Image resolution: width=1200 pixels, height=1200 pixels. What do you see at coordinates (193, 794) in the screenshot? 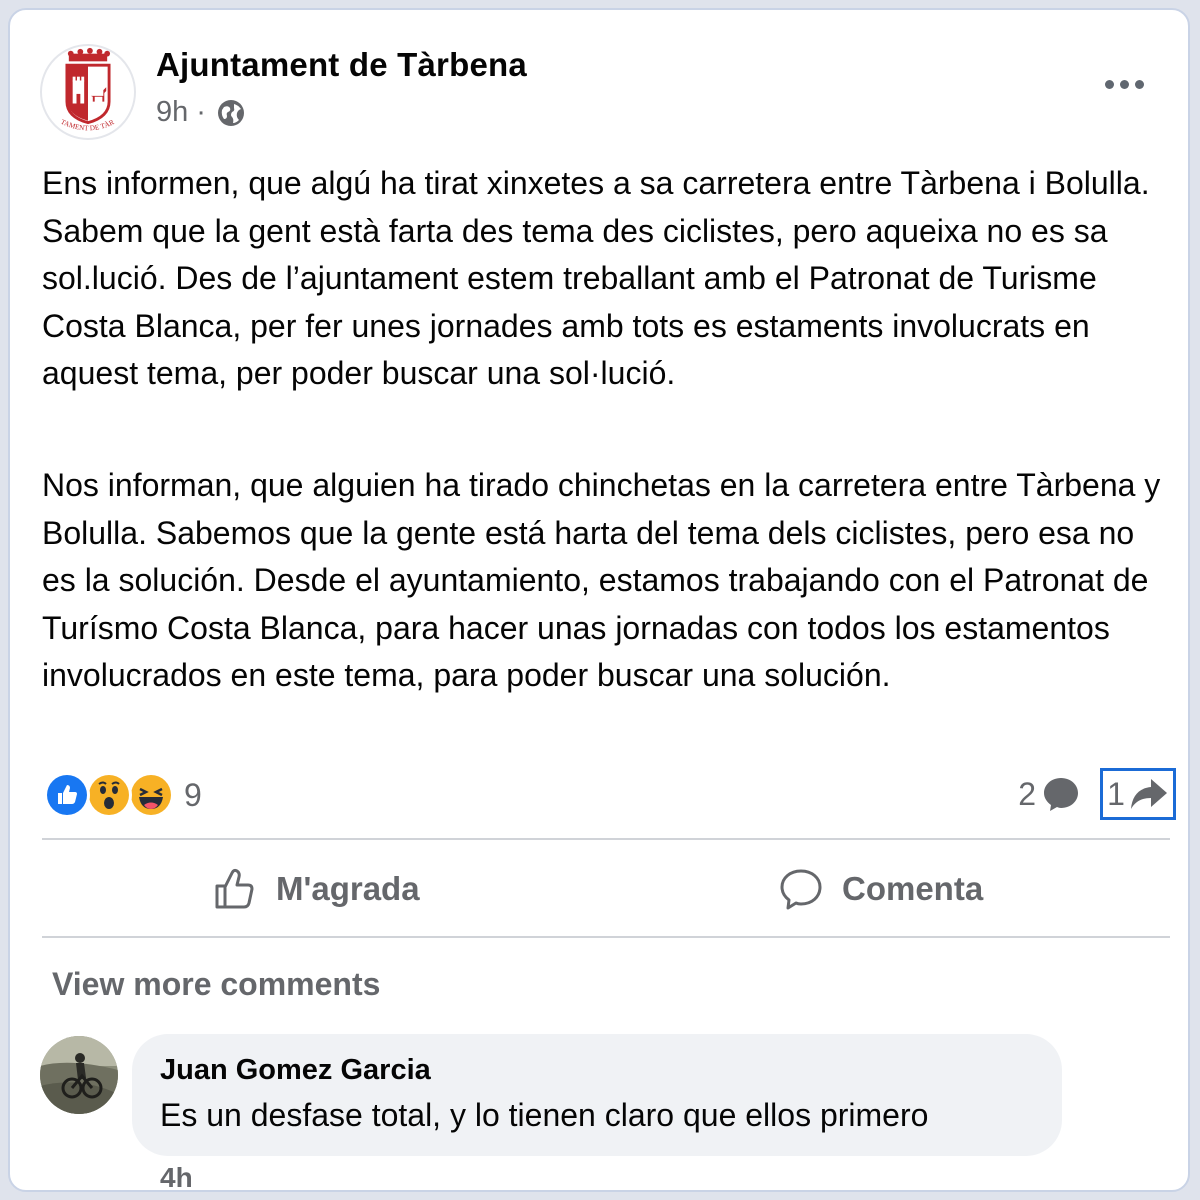
I see `reactions-count: 9` at bounding box center [193, 794].